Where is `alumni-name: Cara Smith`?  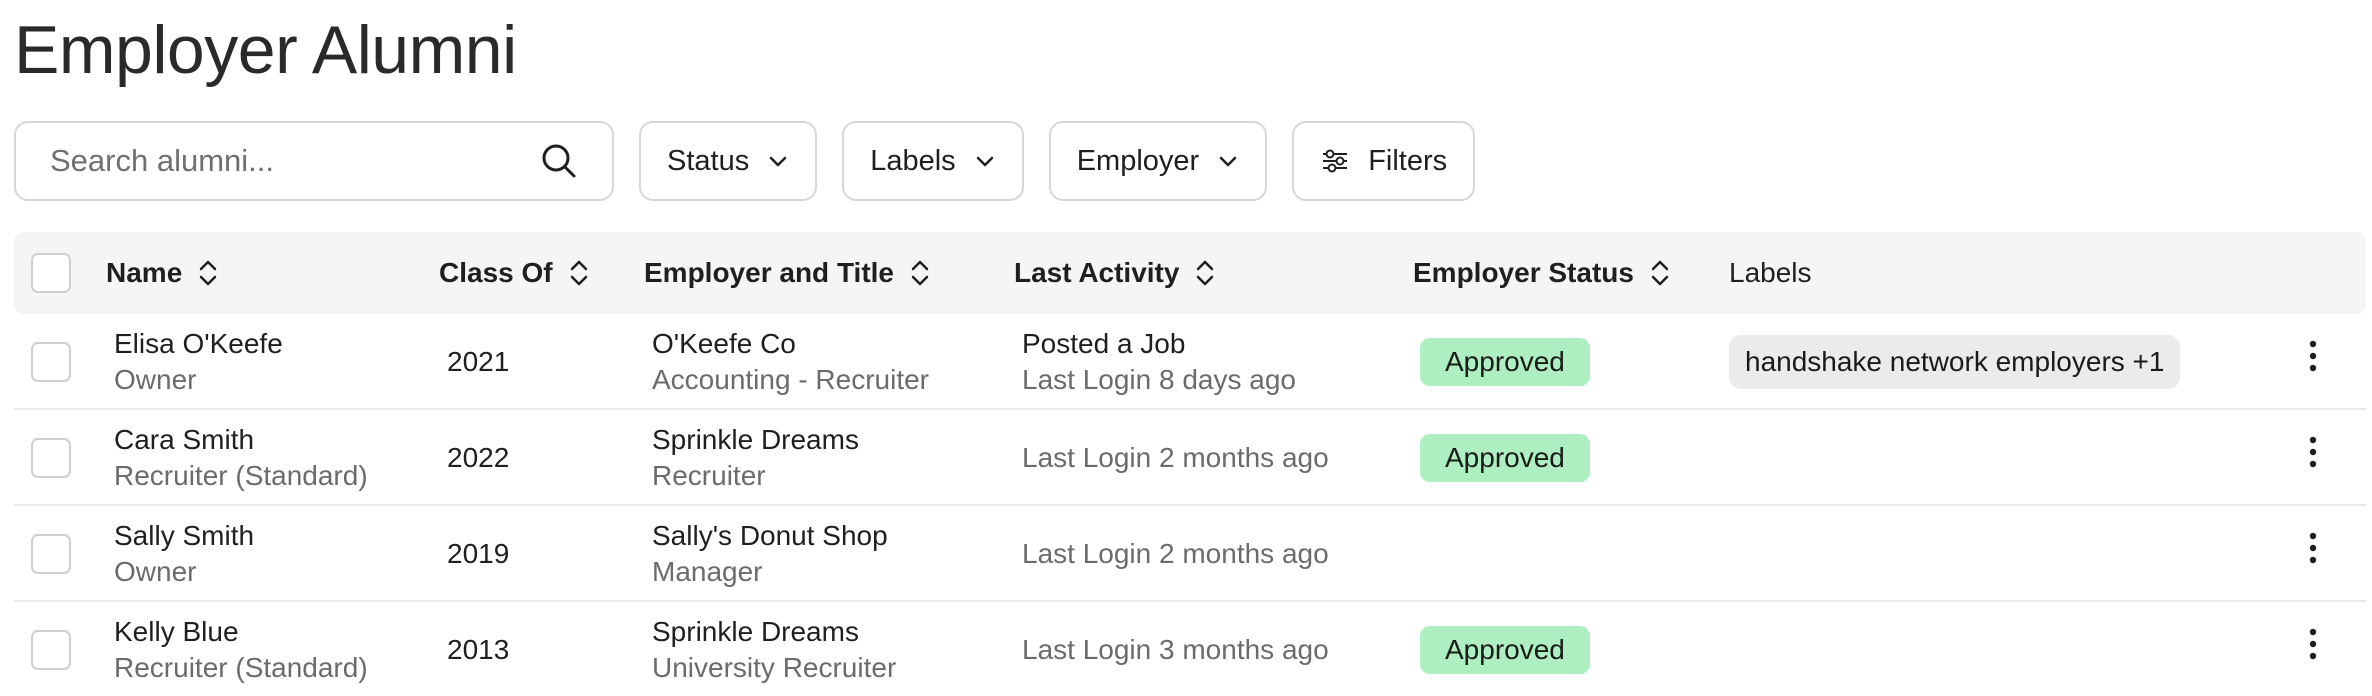 alumni-name: Cara Smith is located at coordinates (241, 440).